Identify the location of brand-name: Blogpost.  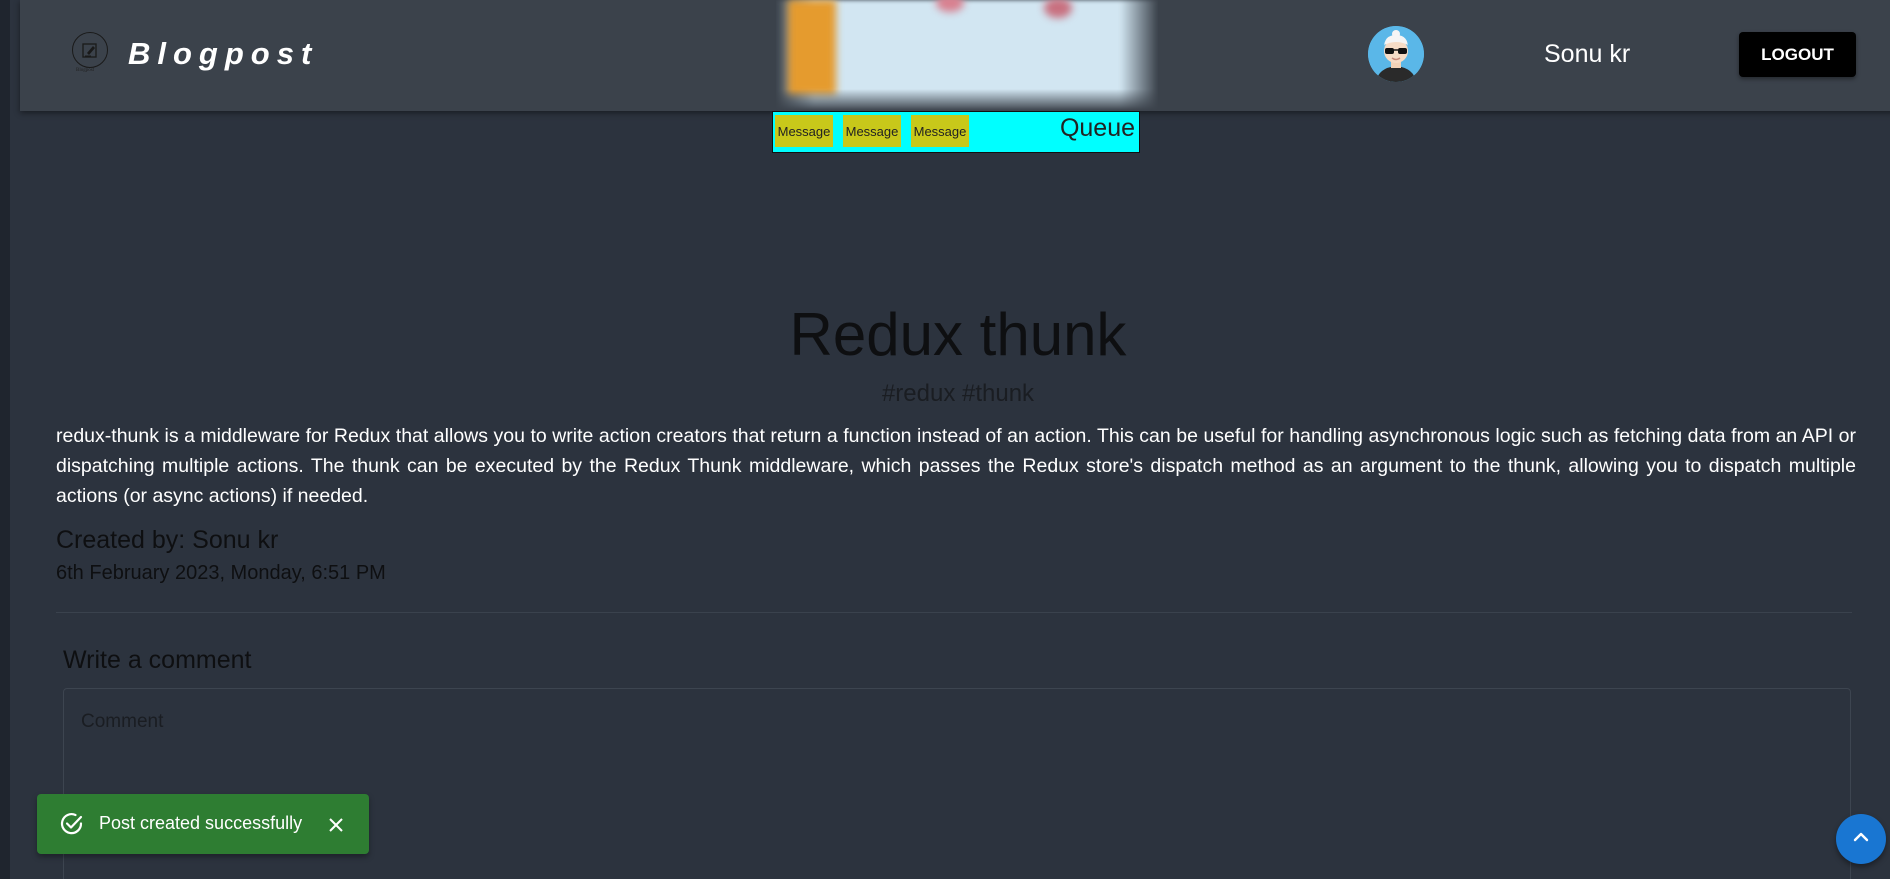
(223, 54).